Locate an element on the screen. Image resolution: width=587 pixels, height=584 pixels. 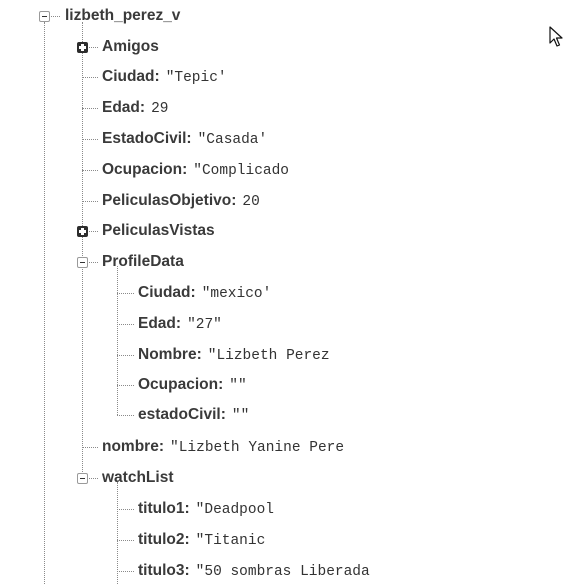
tree-node-watch-list: watchList is located at coordinates (137, 478).